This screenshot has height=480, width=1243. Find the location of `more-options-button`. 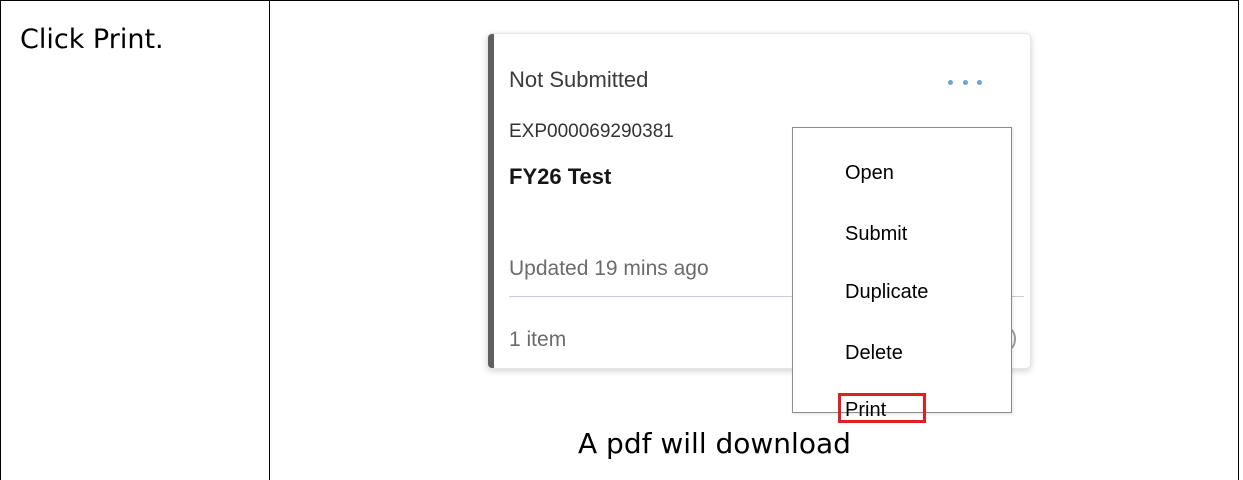

more-options-button is located at coordinates (965, 82).